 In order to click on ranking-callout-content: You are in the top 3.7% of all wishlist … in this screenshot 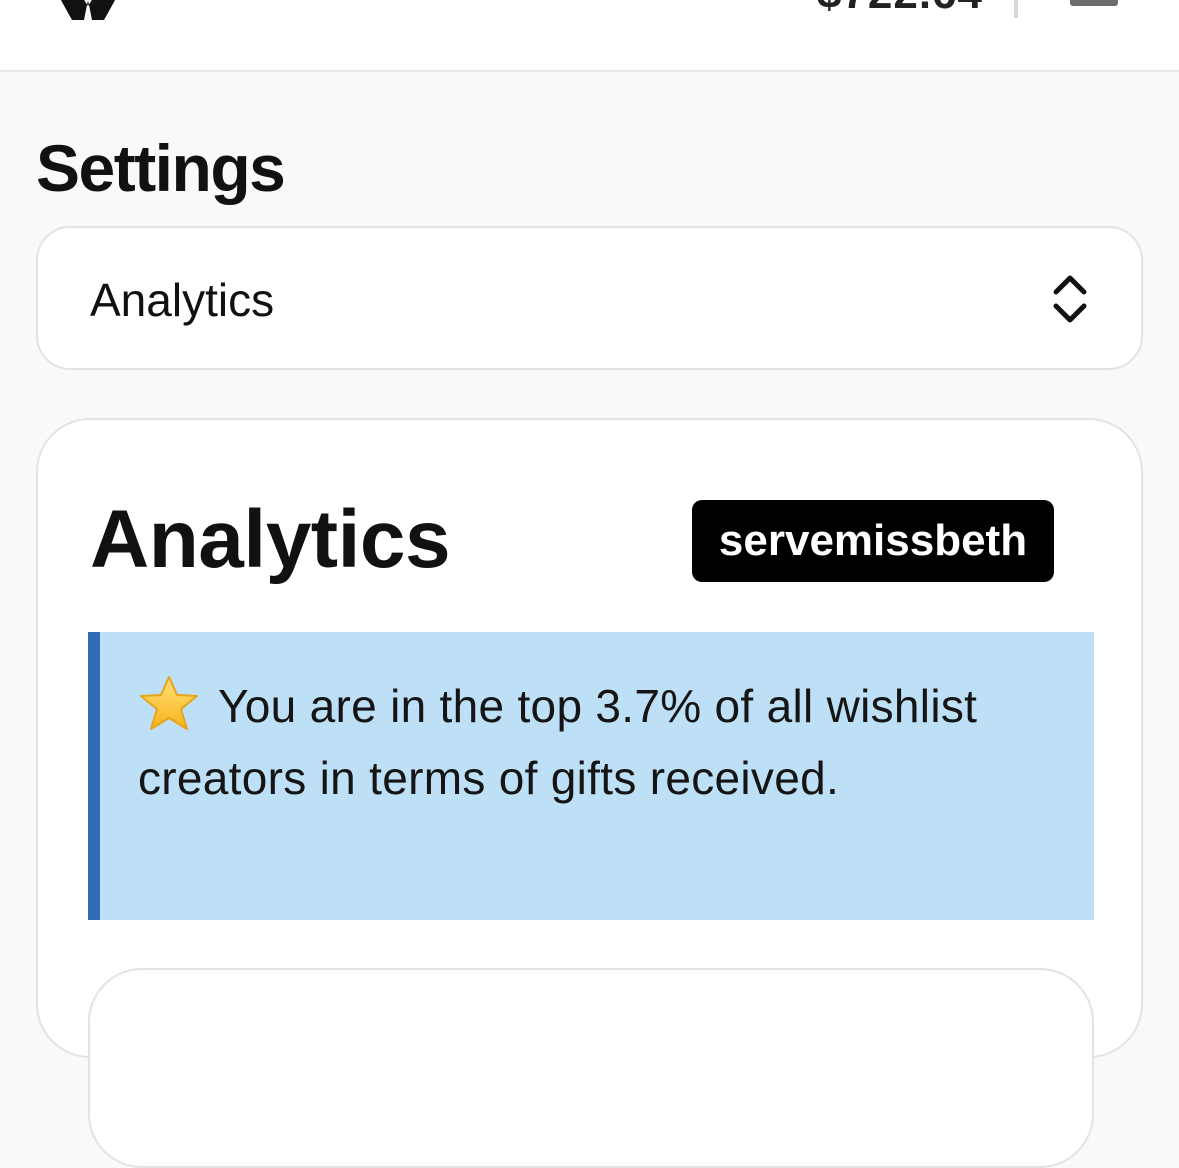, I will do `click(588, 742)`.